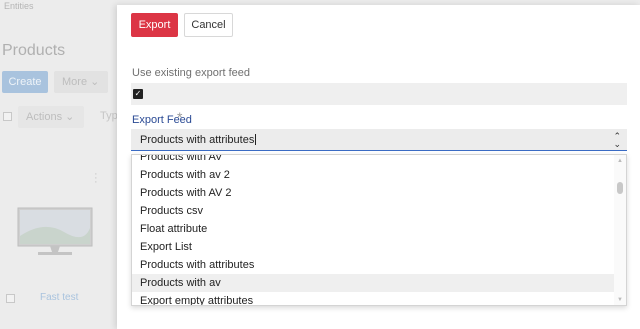 This screenshot has height=329, width=640. What do you see at coordinates (379, 94) in the screenshot?
I see `use-existing-feed-field: ✓` at bounding box center [379, 94].